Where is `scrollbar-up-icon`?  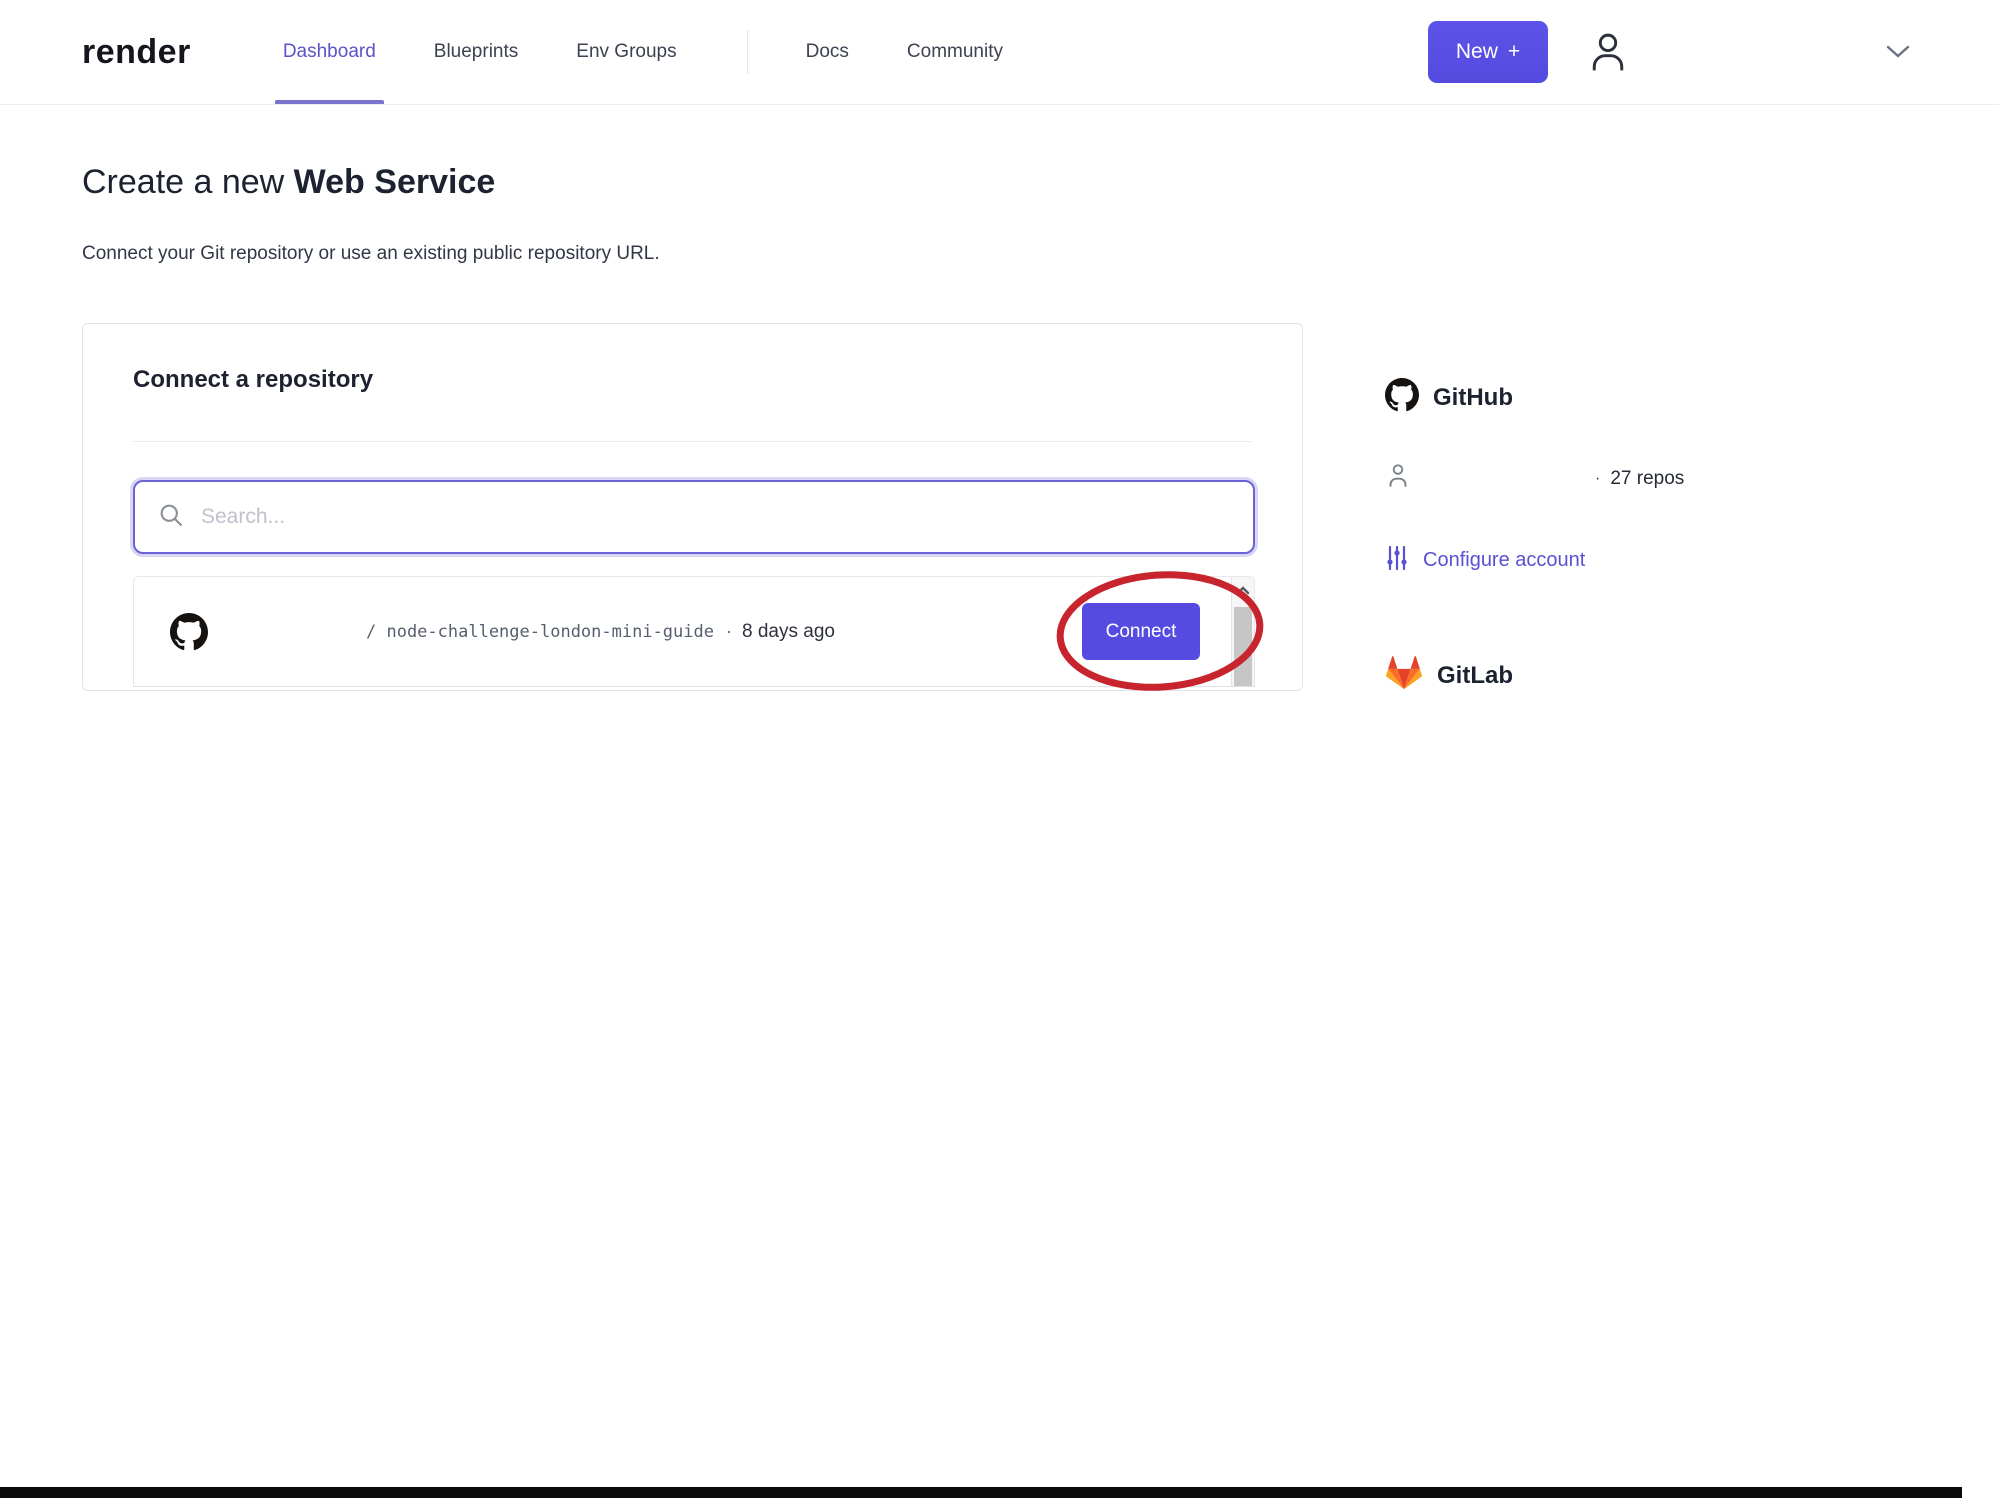
scrollbar-up-icon is located at coordinates (1243, 590).